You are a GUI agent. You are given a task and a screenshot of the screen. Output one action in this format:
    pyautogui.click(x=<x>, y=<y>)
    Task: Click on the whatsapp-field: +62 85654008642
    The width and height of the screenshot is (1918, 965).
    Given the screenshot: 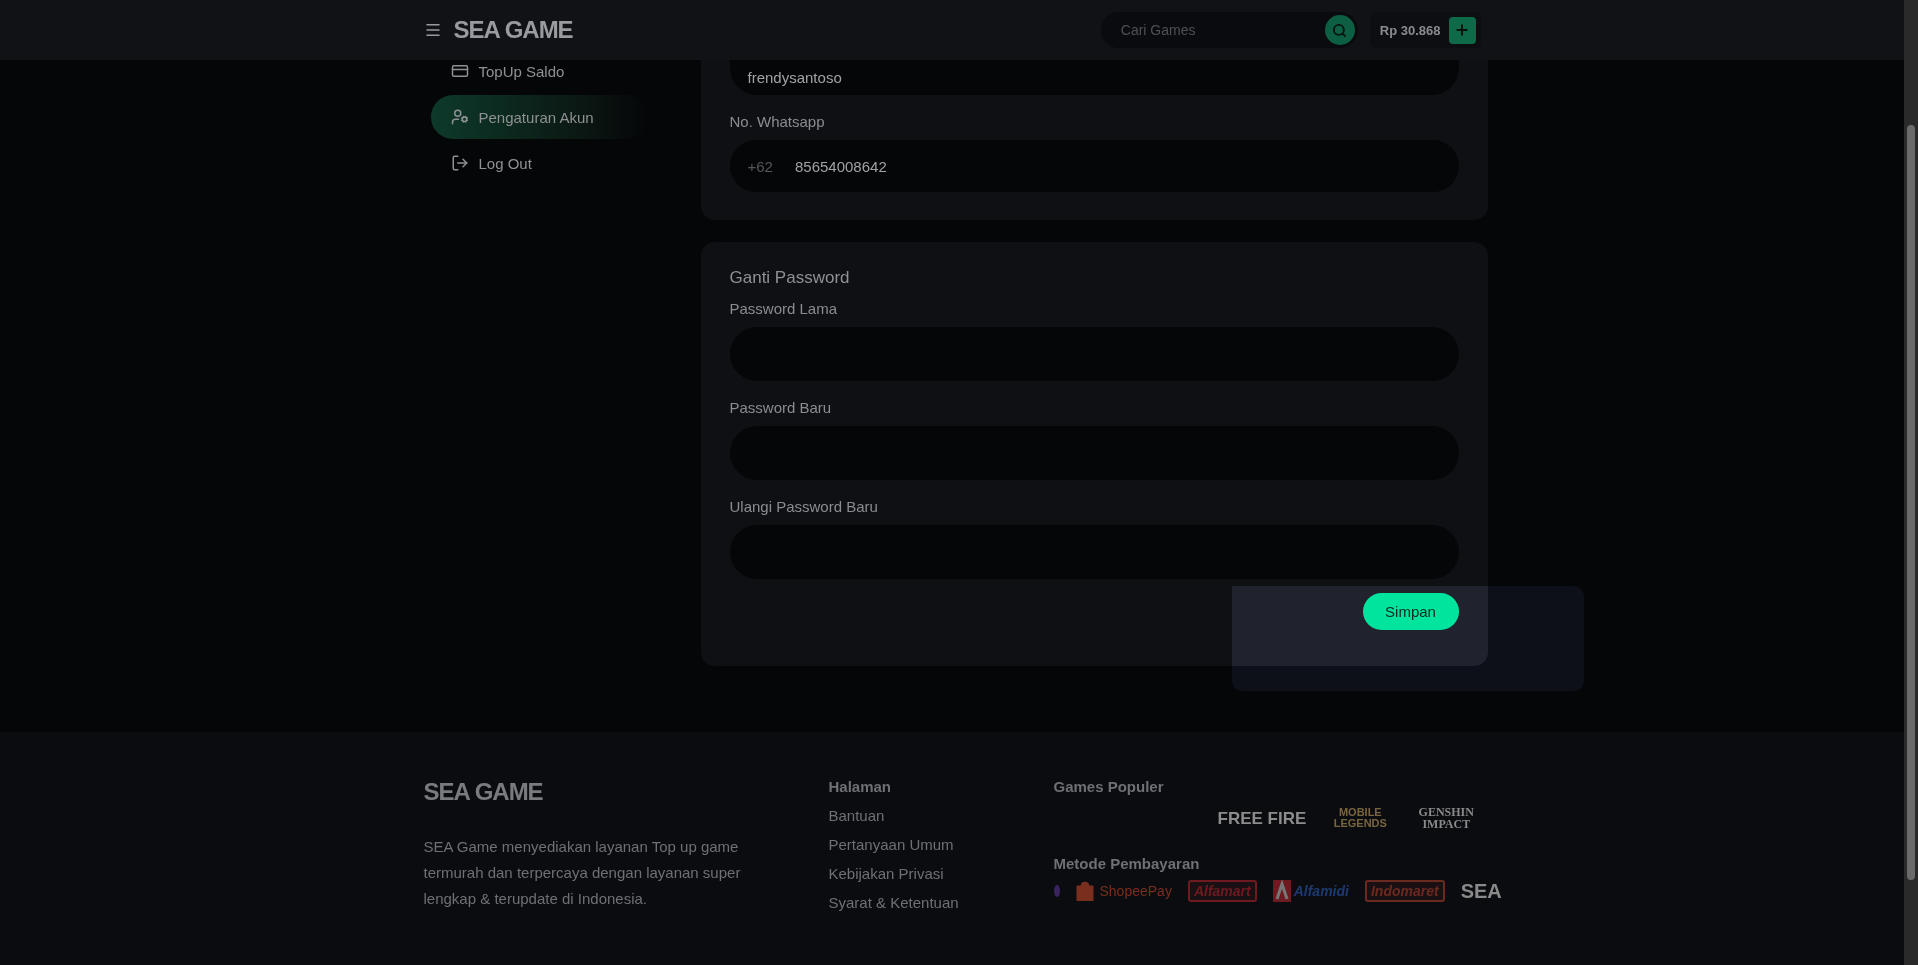 What is the action you would take?
    pyautogui.click(x=1094, y=166)
    